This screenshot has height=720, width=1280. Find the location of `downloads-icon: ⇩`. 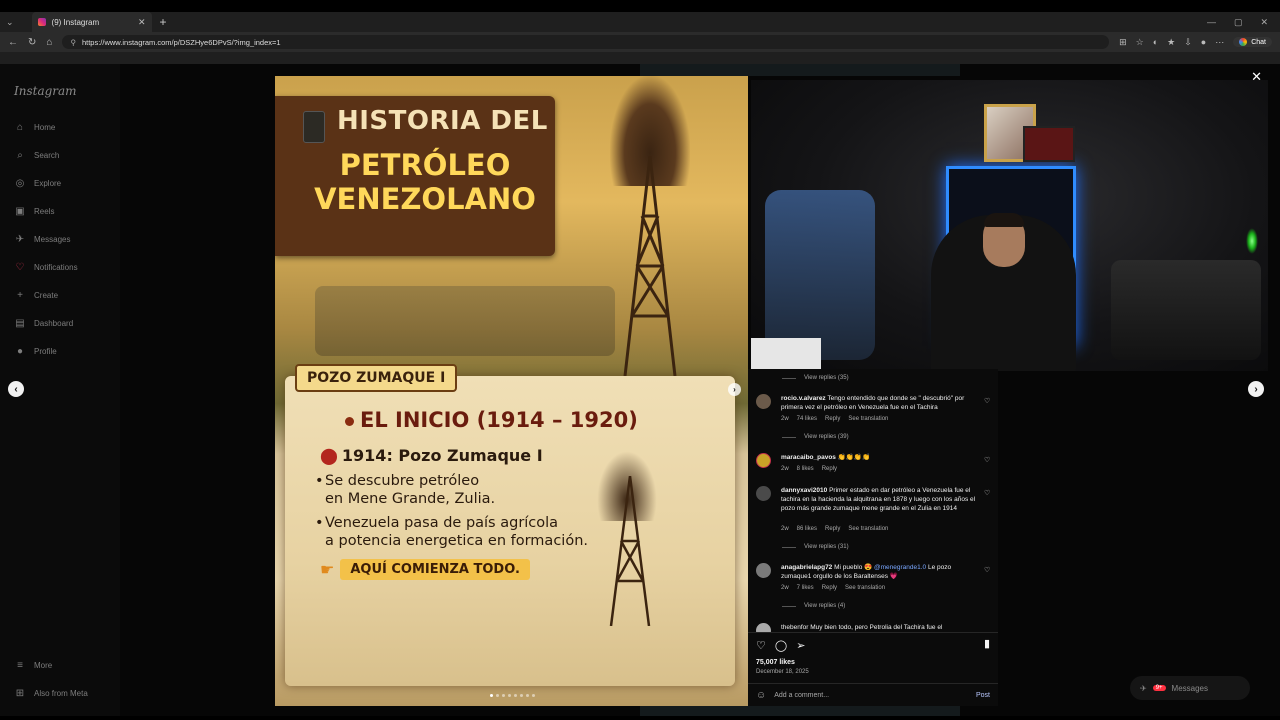

downloads-icon: ⇩ is located at coordinates (1188, 42).